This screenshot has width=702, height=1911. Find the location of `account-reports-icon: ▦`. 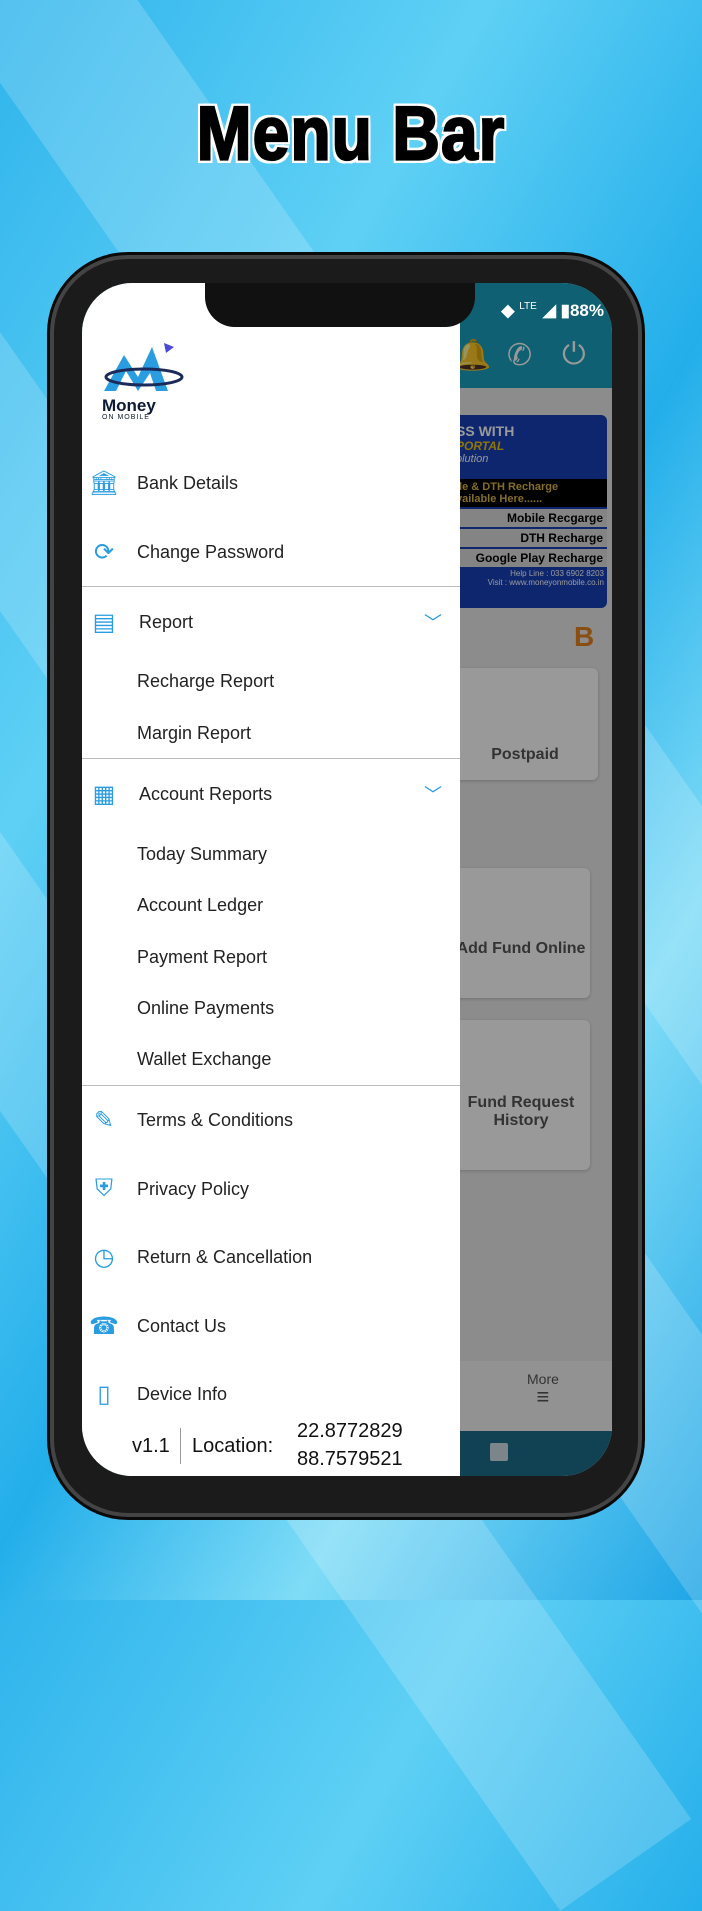

account-reports-icon: ▦ is located at coordinates (104, 794).